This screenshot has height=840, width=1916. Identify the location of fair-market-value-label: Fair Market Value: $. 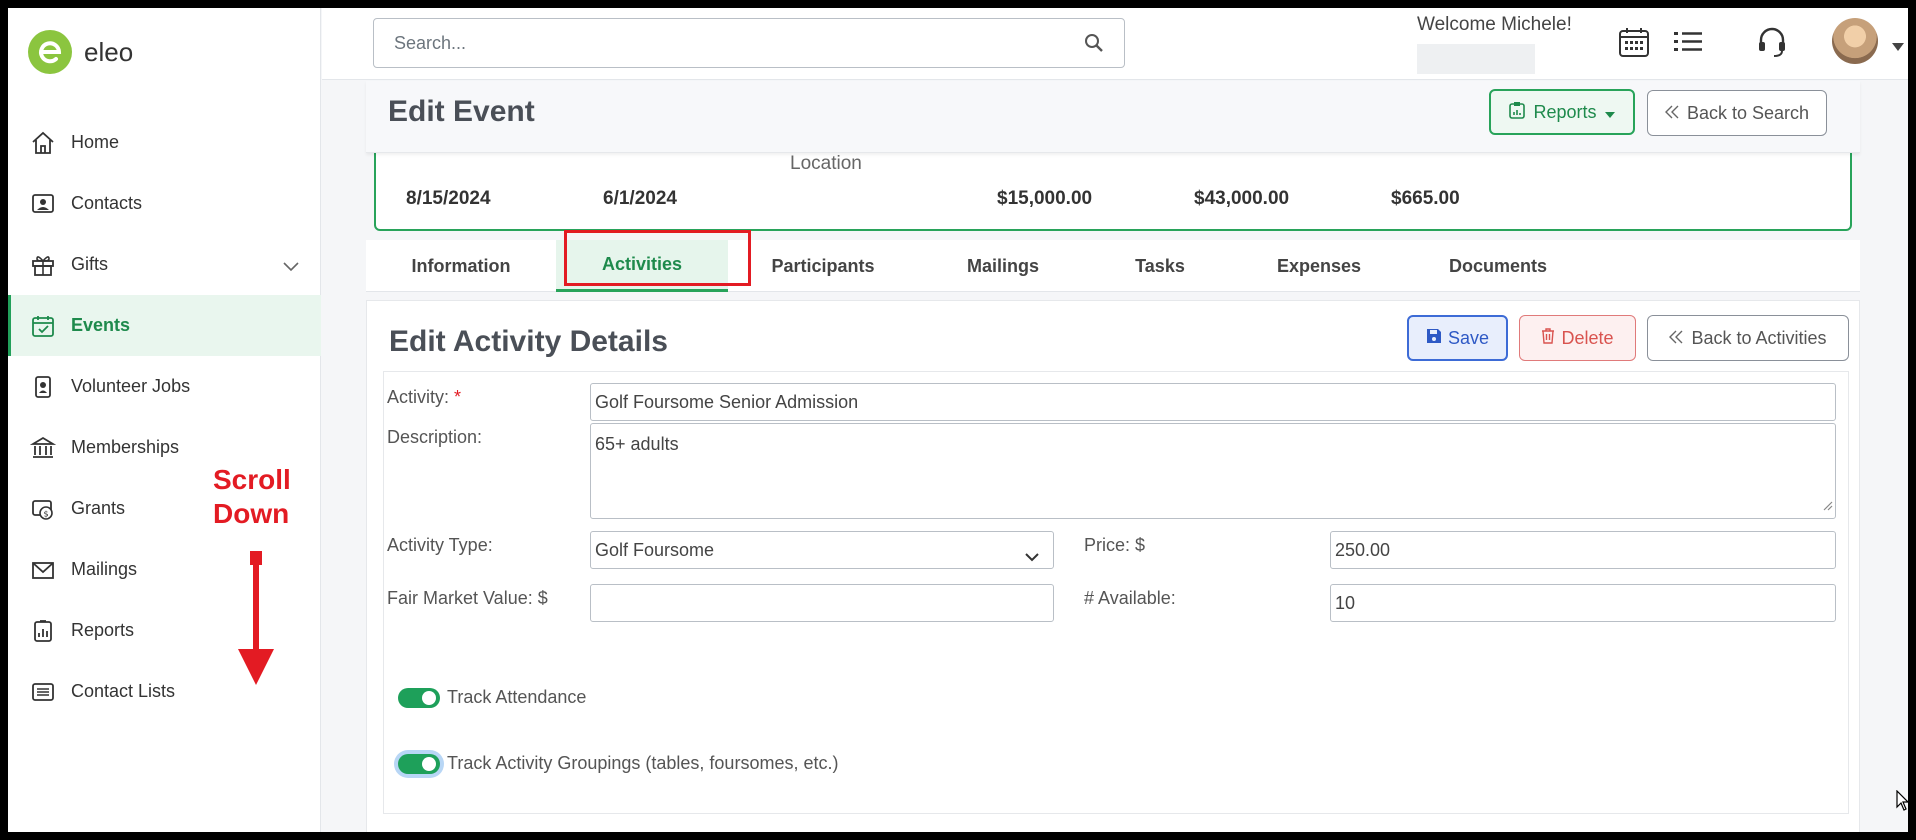
(467, 598).